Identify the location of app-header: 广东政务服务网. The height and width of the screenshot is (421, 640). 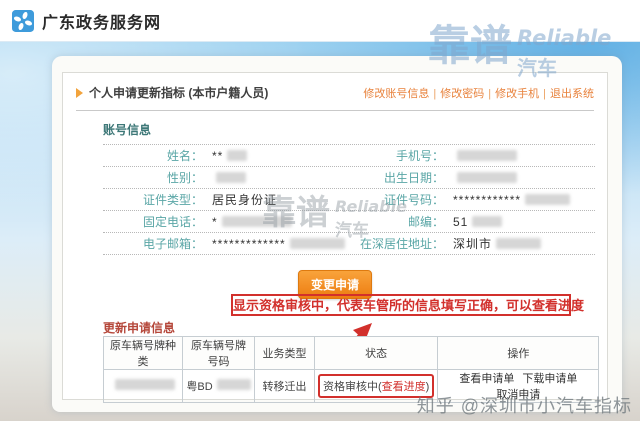
(320, 21).